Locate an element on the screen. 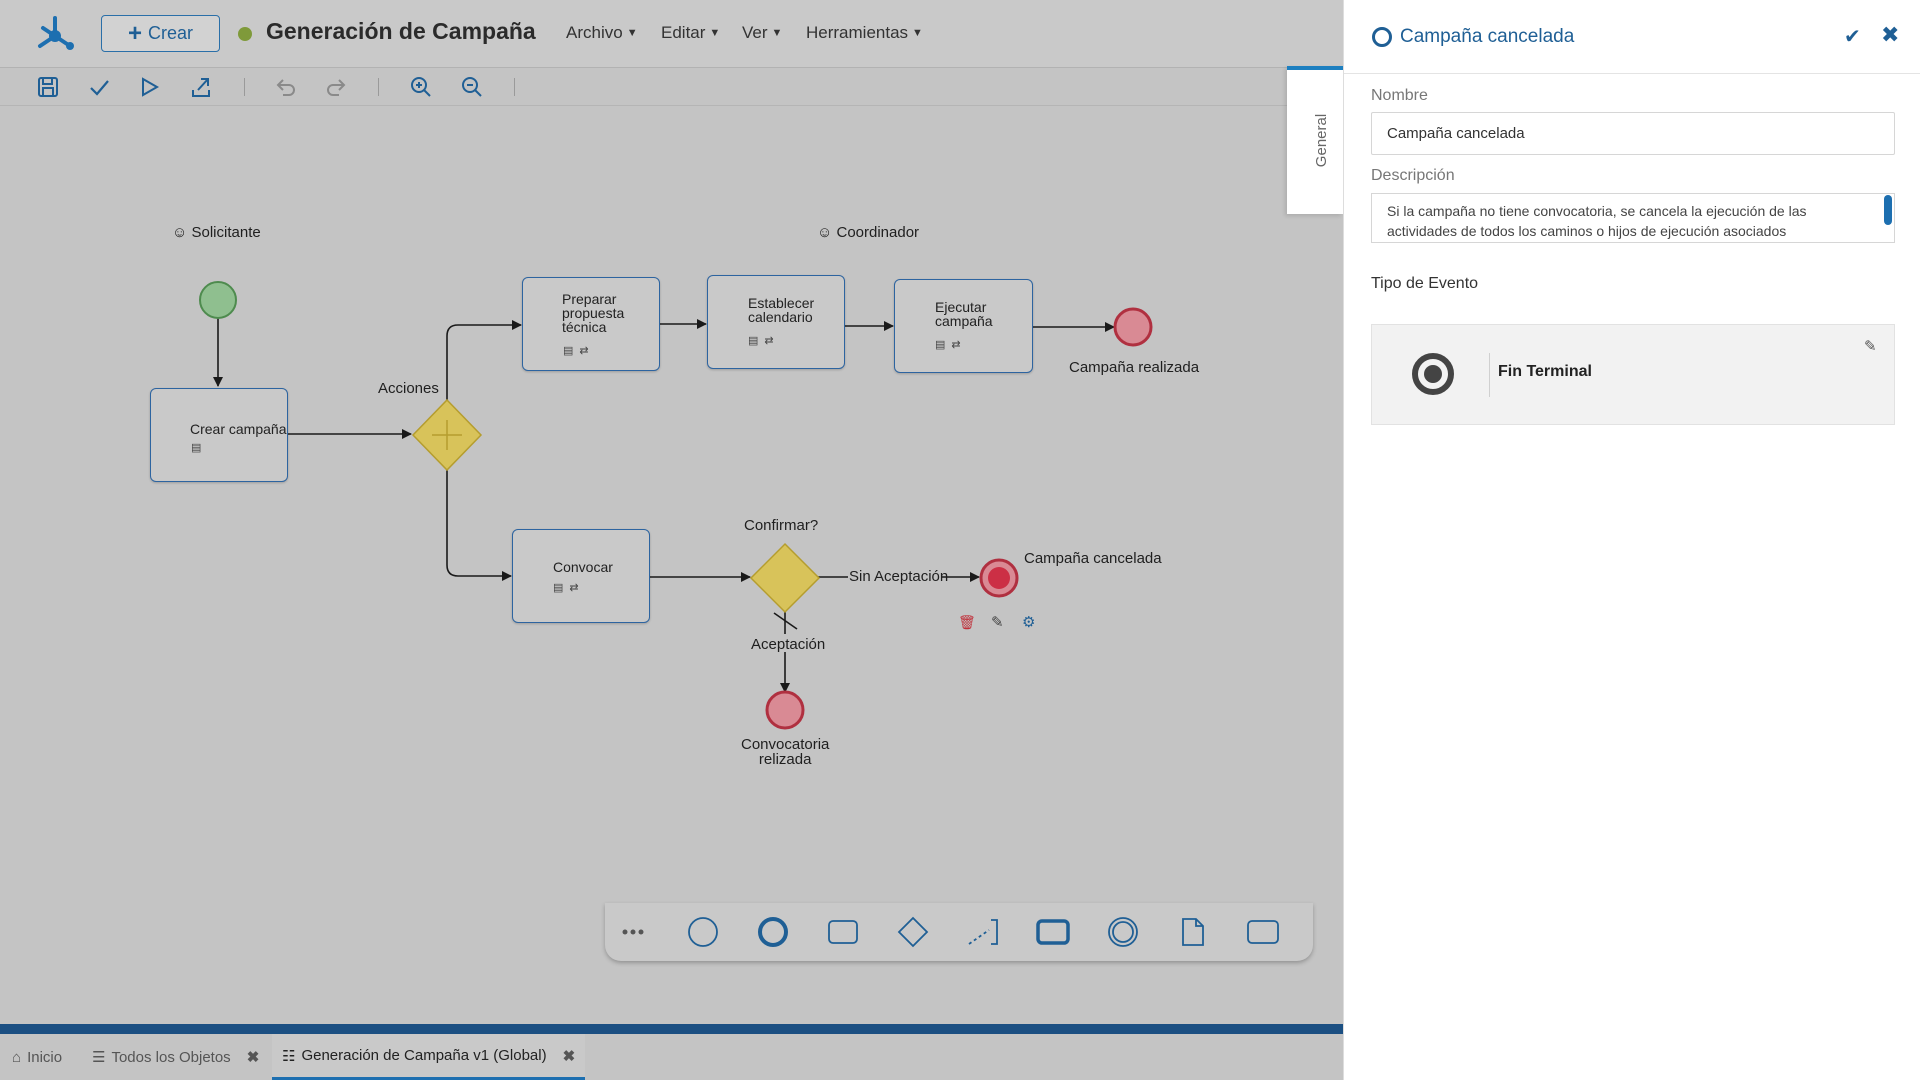 Image resolution: width=1920 pixels, height=1080 pixels. gateway-acciones-label: Acciones is located at coordinates (408, 388).